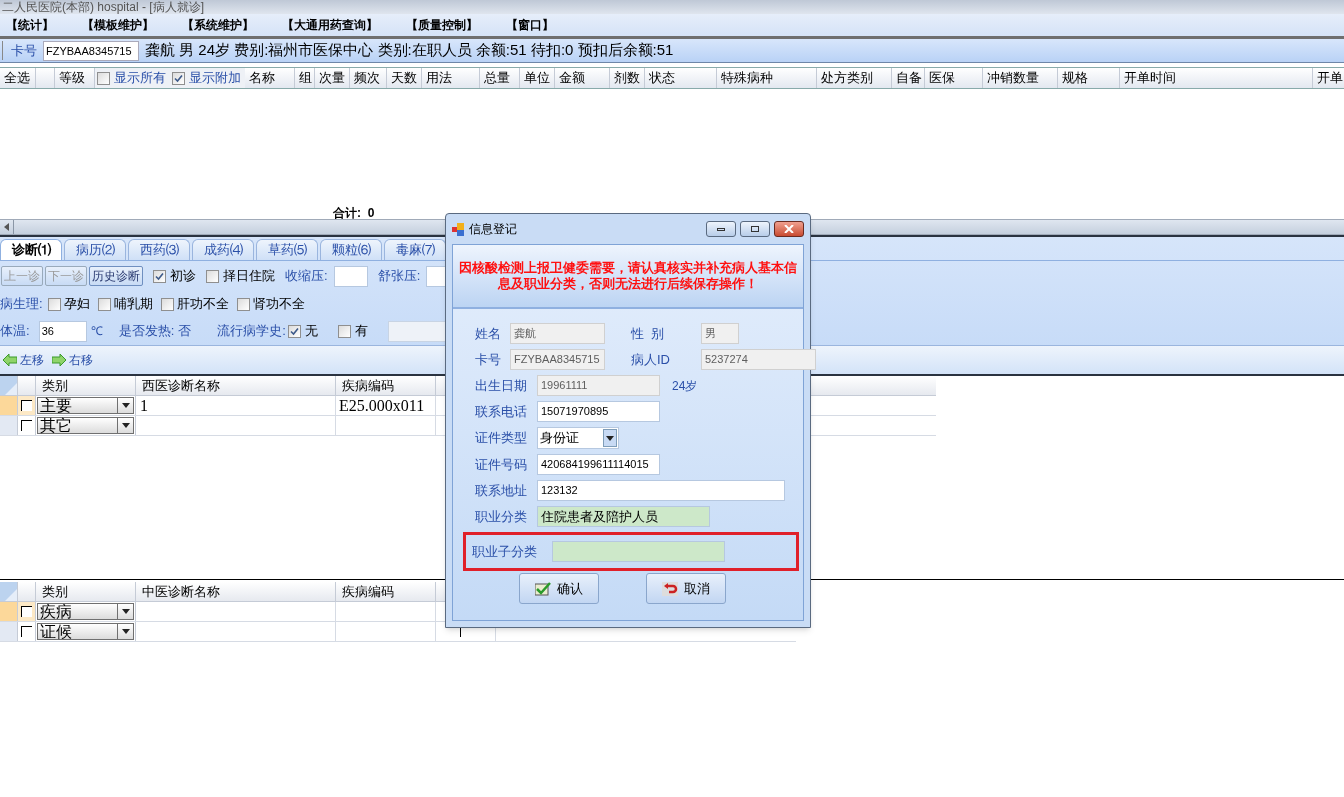 The width and height of the screenshot is (1344, 797). Describe the element at coordinates (493, 229) in the screenshot. I see `dialog-title: 信息登记` at that location.